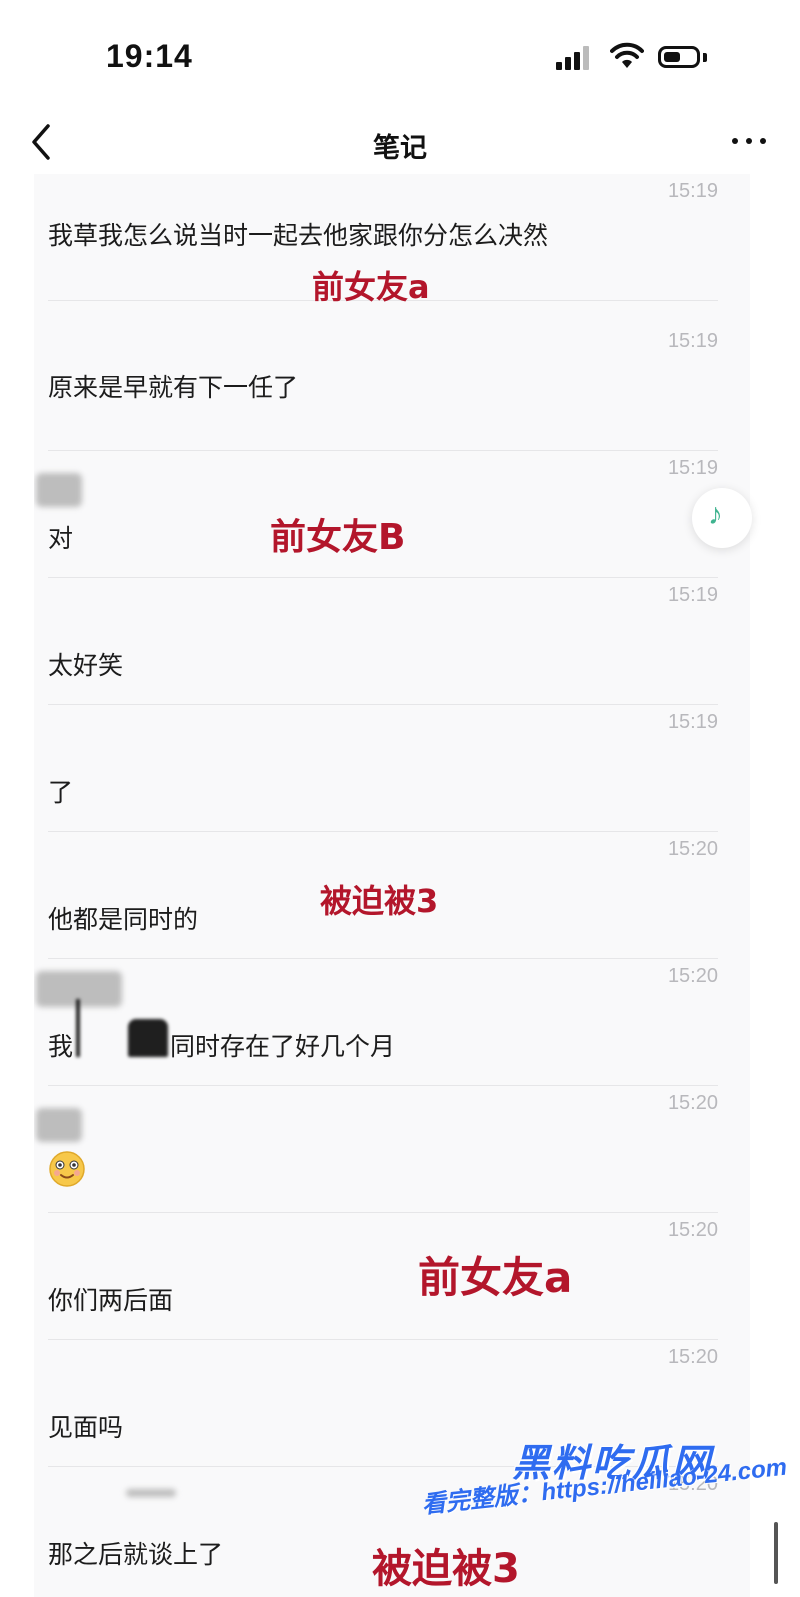 Image resolution: width=800 pixels, height=1597 pixels. I want to click on more-dots-icon, so click(750, 142).